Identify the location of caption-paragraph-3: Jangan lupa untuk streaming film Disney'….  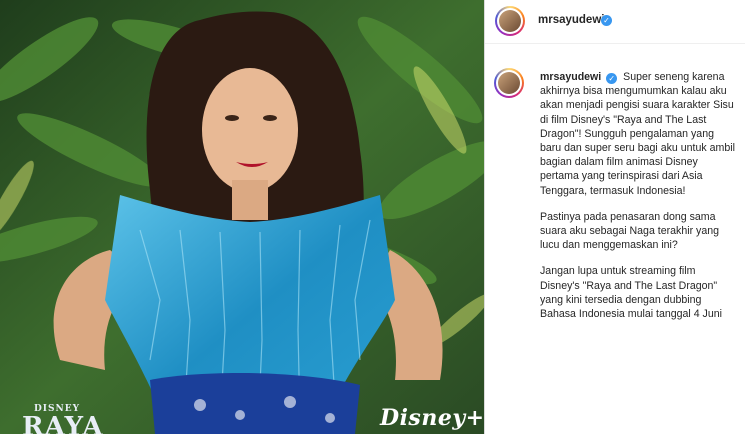
(631, 293).